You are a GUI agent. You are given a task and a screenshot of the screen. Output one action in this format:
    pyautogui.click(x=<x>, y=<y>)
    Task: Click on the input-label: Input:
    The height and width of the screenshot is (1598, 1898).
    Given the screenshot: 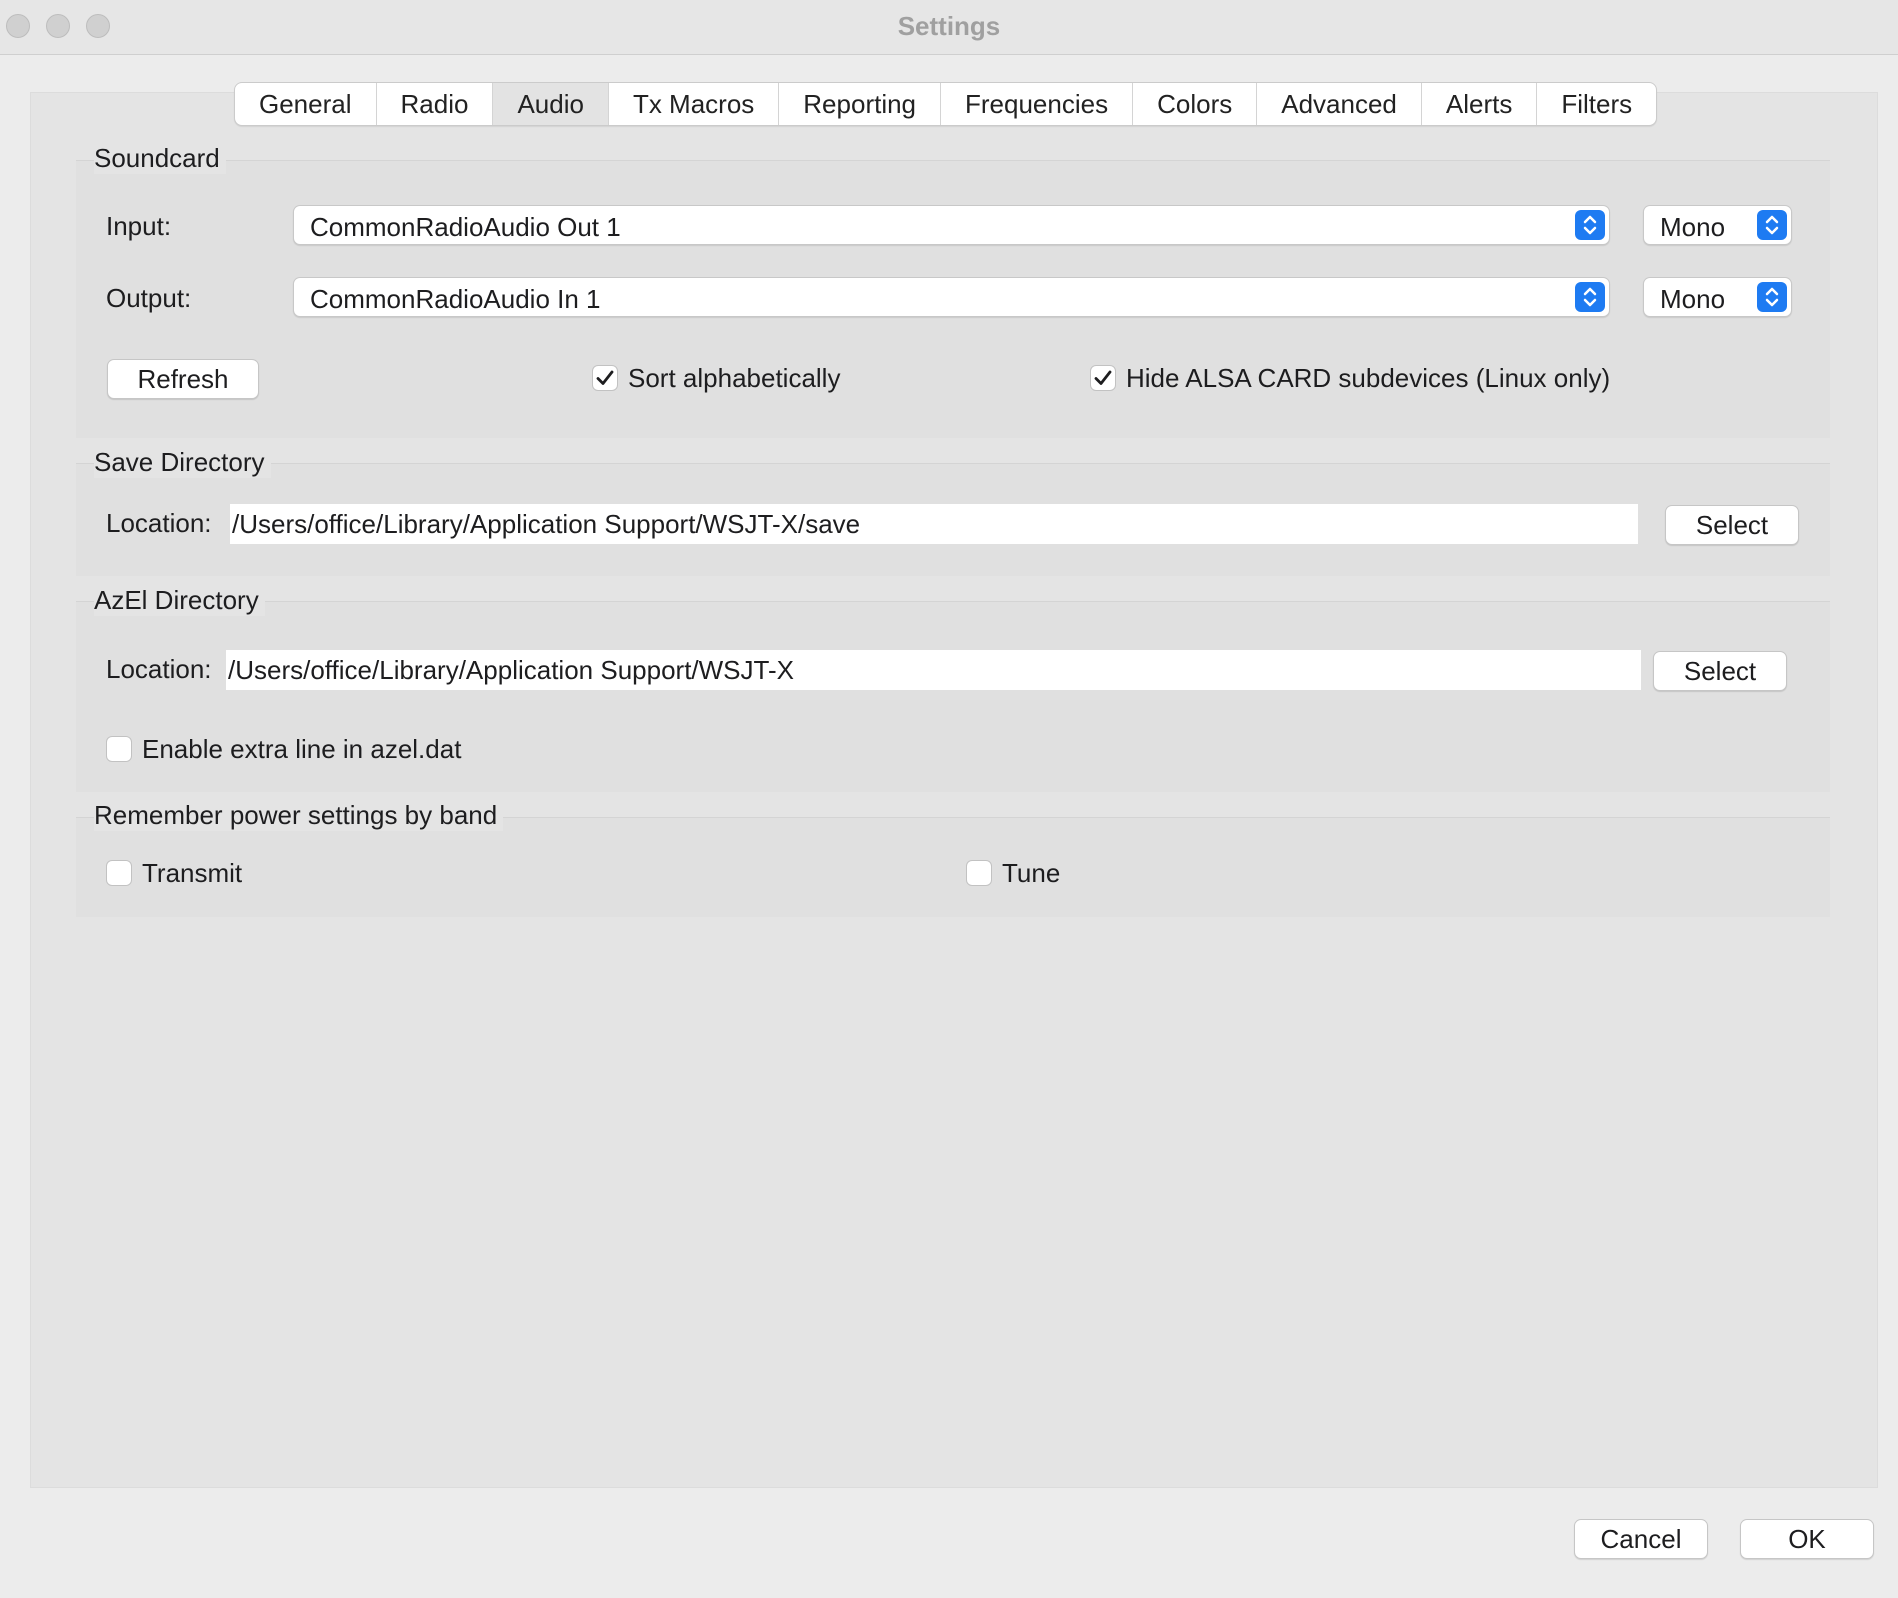 What is the action you would take?
    pyautogui.click(x=139, y=226)
    